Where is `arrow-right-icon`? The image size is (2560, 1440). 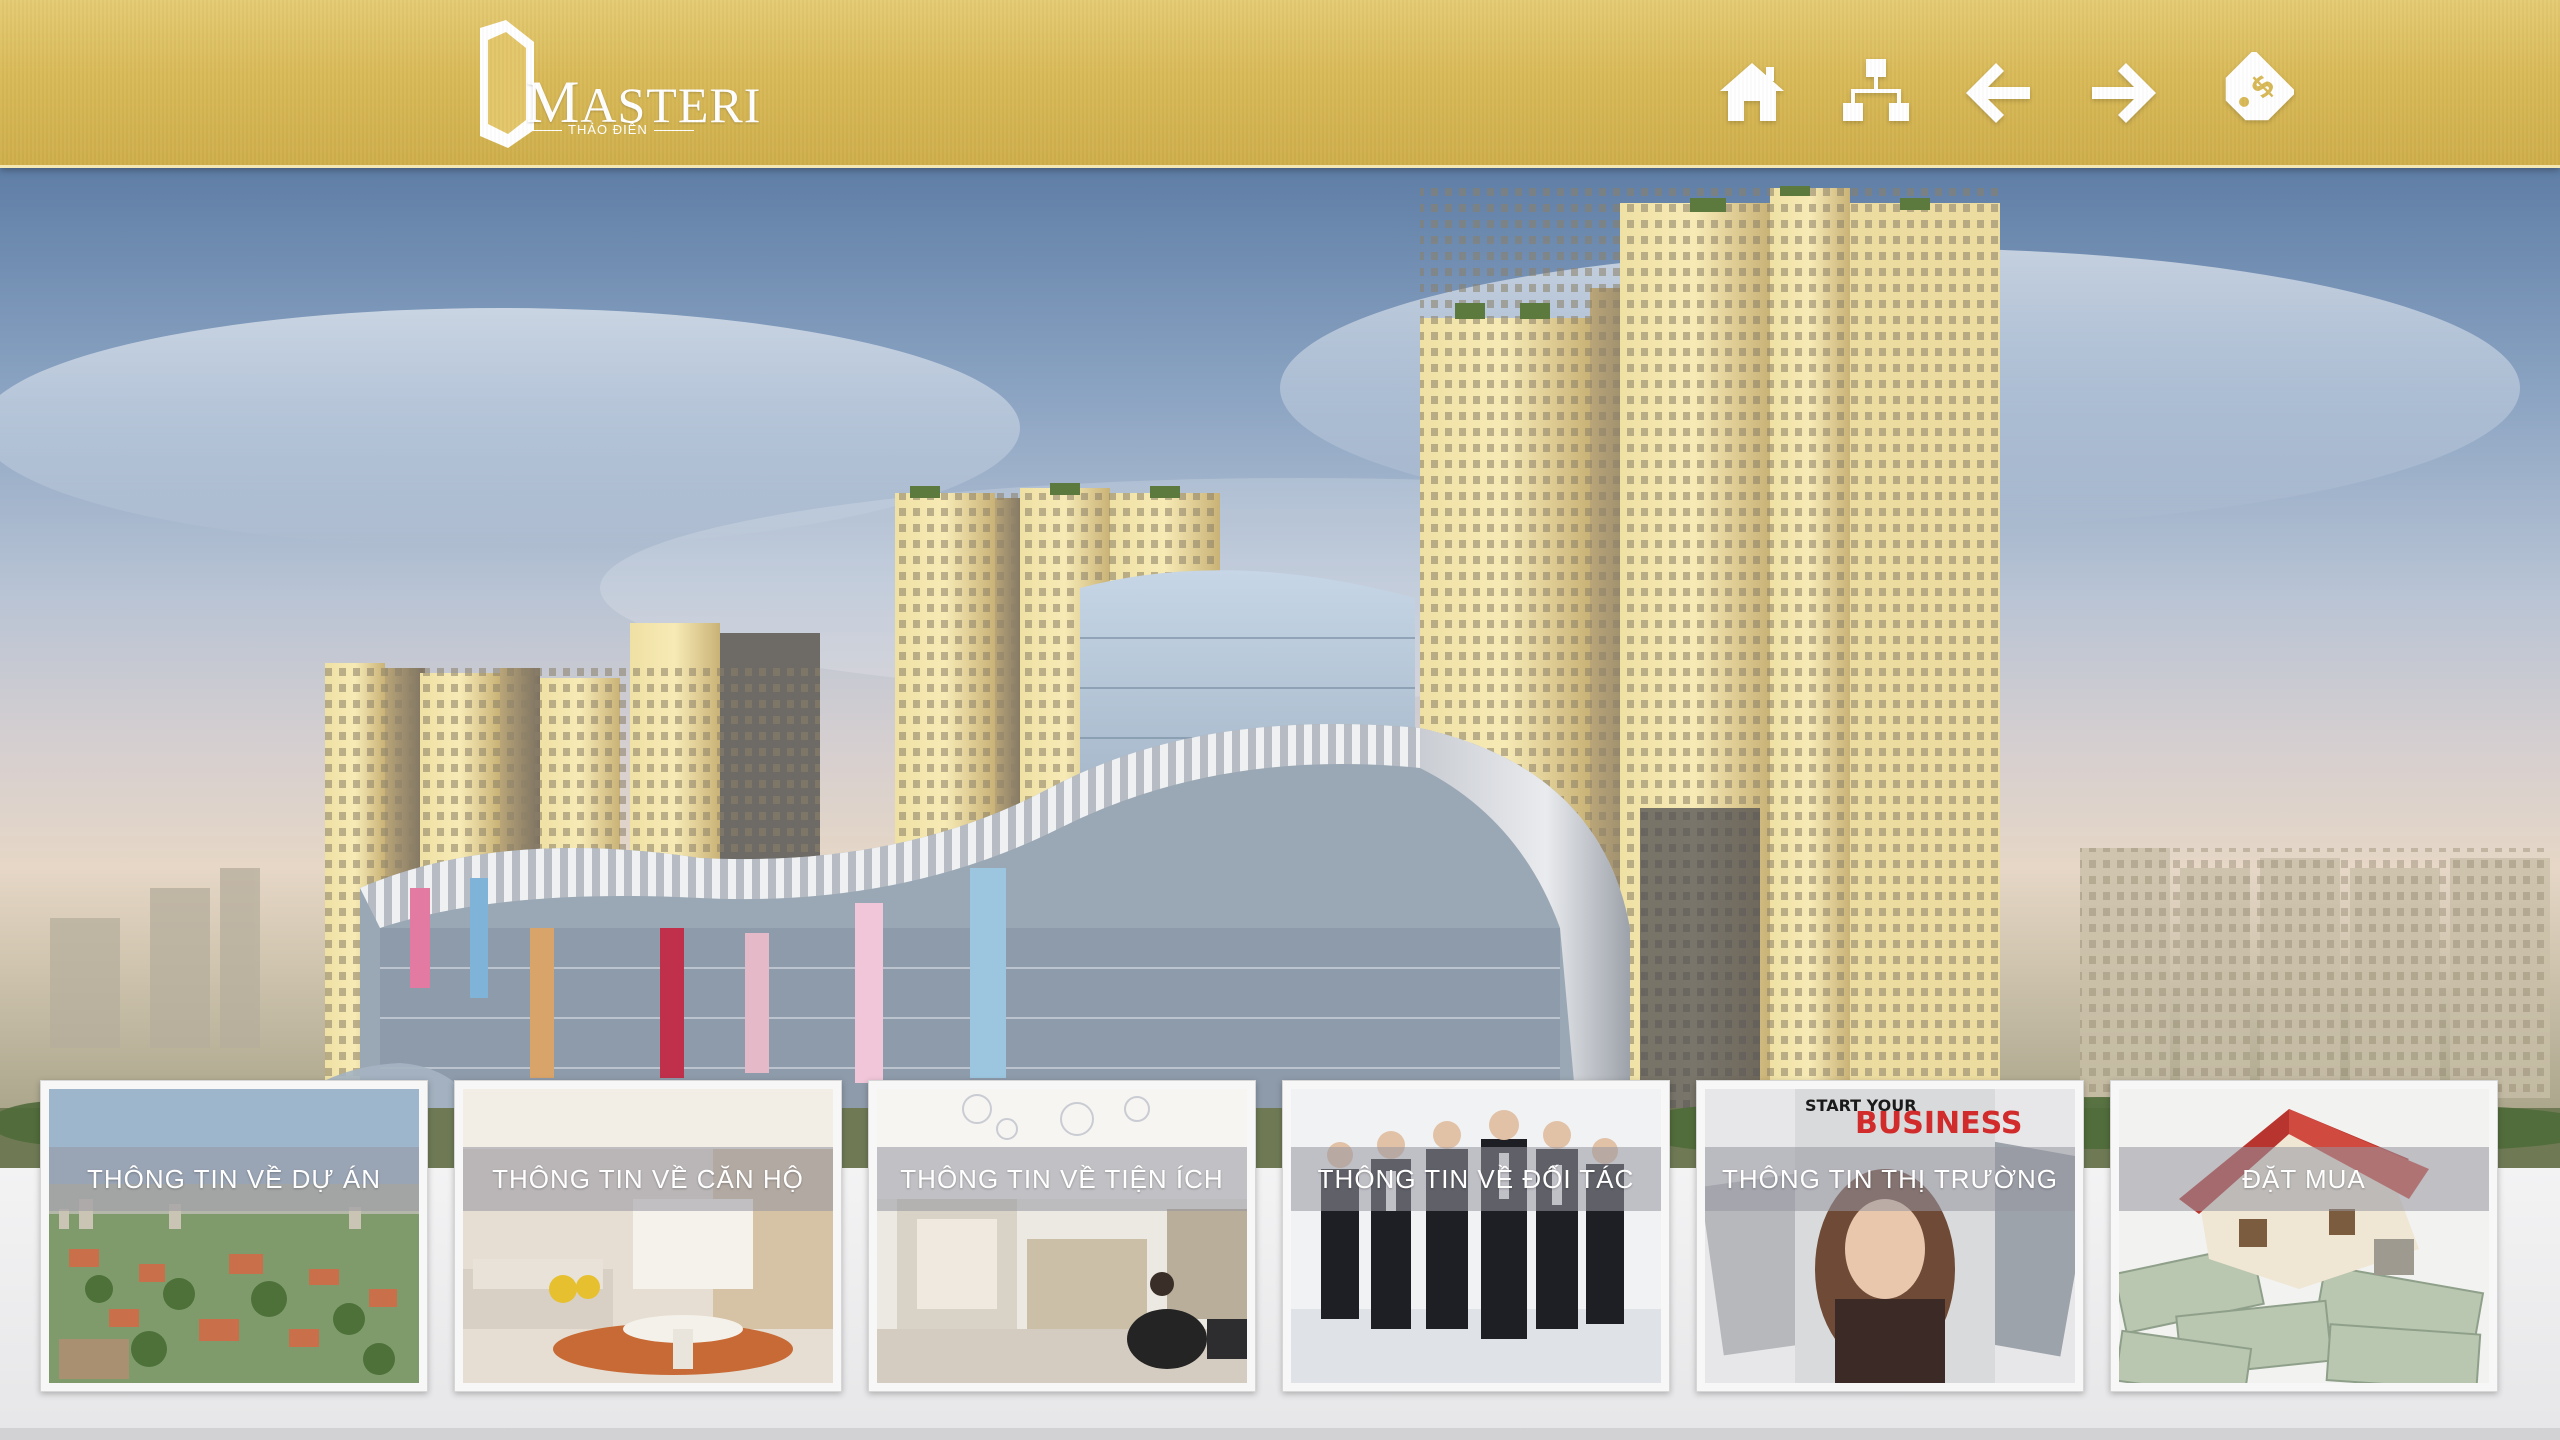
arrow-right-icon is located at coordinates (2124, 92).